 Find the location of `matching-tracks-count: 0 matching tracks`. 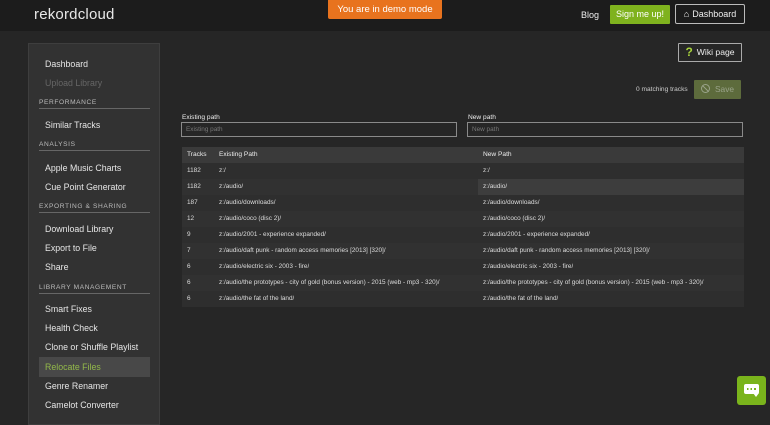

matching-tracks-count: 0 matching tracks is located at coordinates (662, 89).